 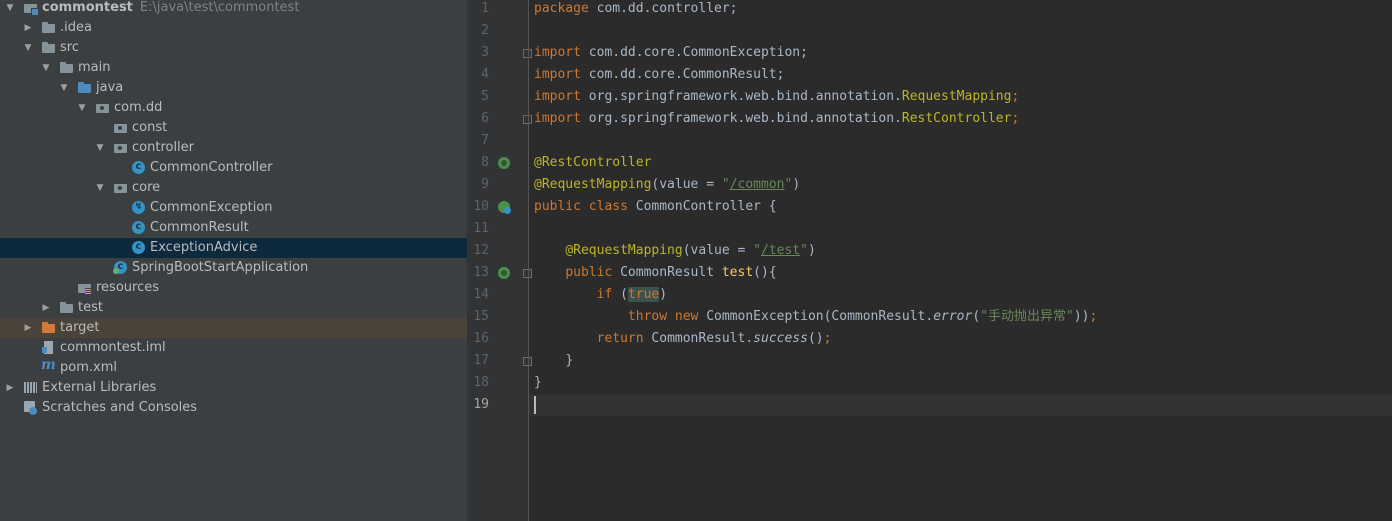 I want to click on tree-node-commontest: ▼ commontest E:\java\test\commontest, so click(x=233, y=9).